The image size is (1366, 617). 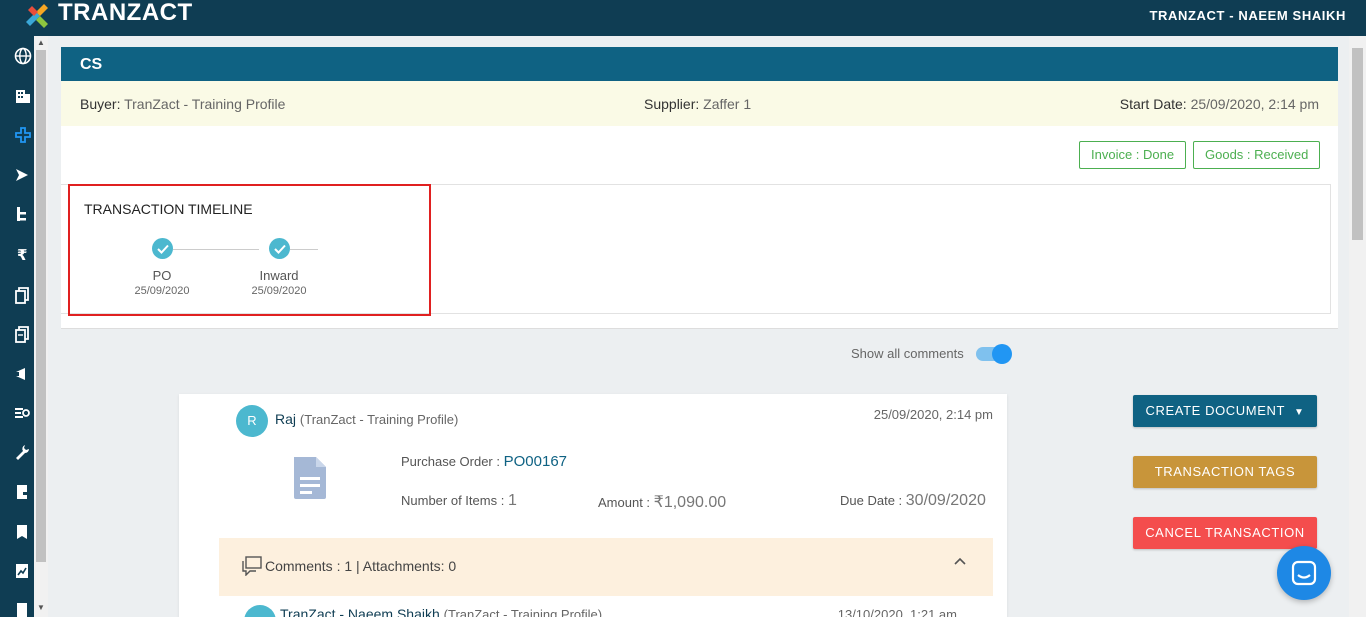 I want to click on rupee-icon: ₹, so click(x=22, y=254).